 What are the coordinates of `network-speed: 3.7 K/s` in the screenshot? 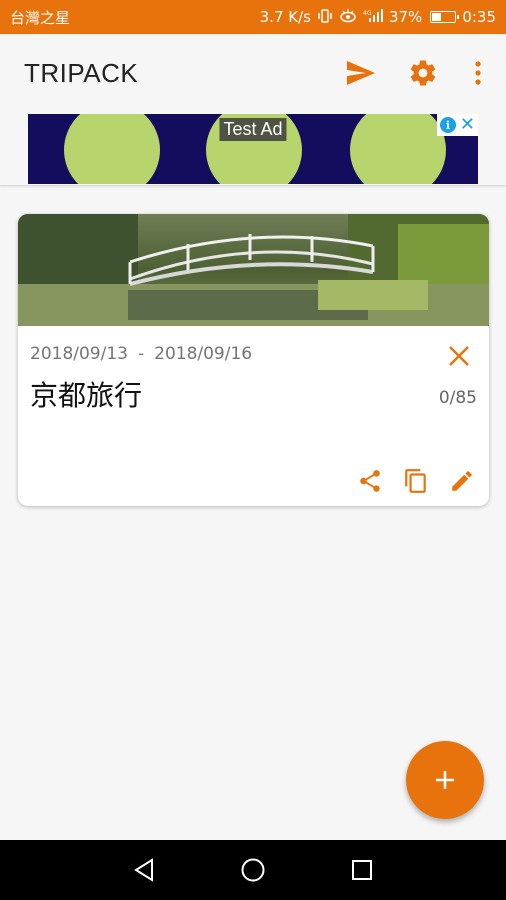 It's located at (285, 17).